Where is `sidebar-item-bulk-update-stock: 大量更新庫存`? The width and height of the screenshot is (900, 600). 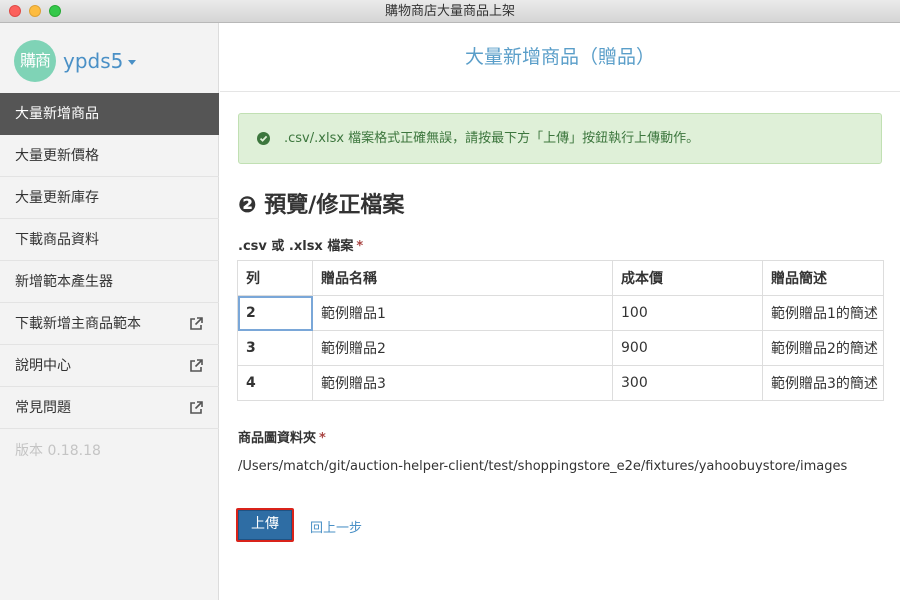 sidebar-item-bulk-update-stock: 大量更新庫存 is located at coordinates (109, 198).